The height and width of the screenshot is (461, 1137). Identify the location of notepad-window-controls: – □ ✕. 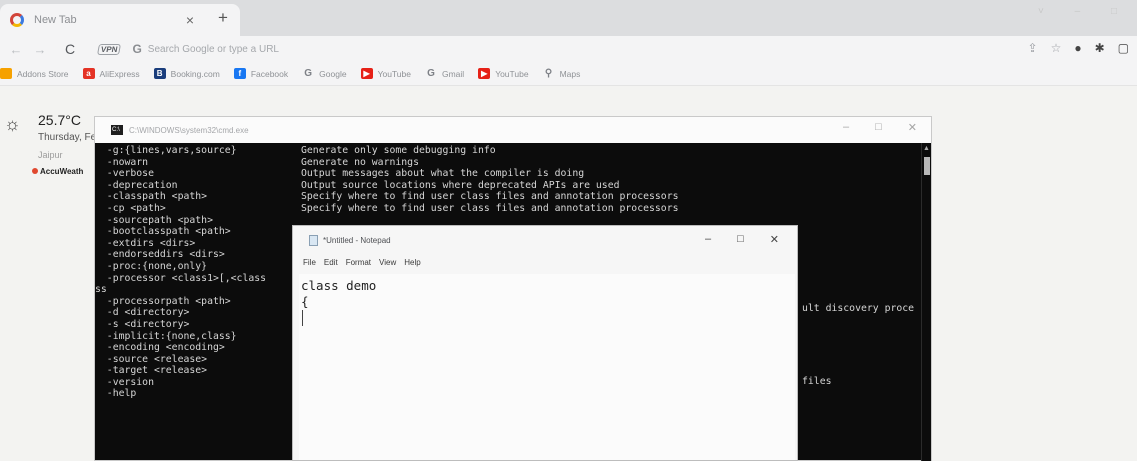
(742, 239).